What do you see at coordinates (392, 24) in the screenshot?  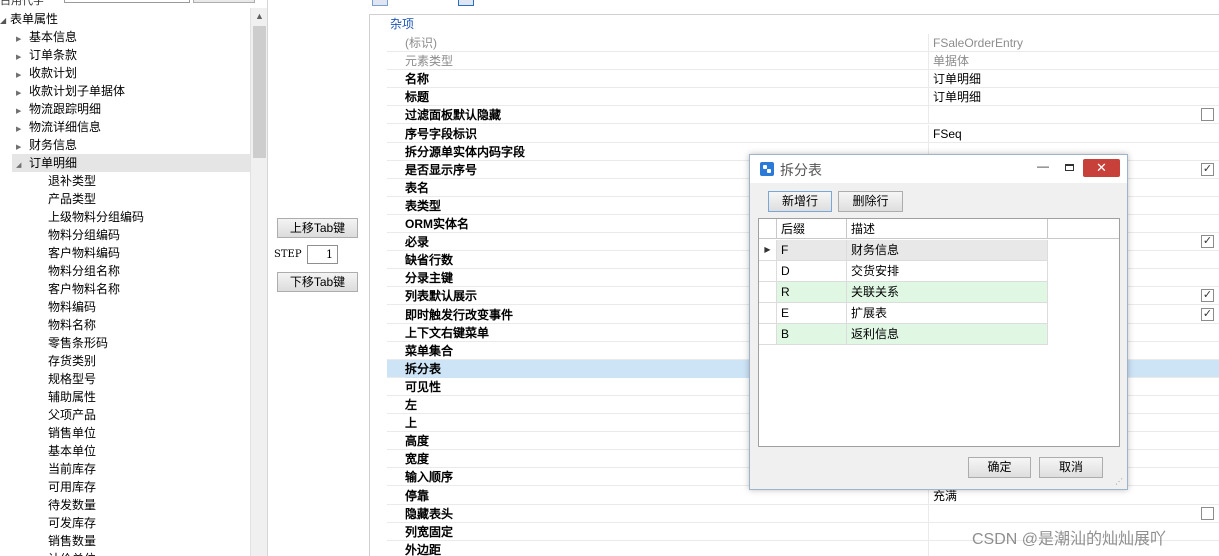 I see `category-misc: 杂项` at bounding box center [392, 24].